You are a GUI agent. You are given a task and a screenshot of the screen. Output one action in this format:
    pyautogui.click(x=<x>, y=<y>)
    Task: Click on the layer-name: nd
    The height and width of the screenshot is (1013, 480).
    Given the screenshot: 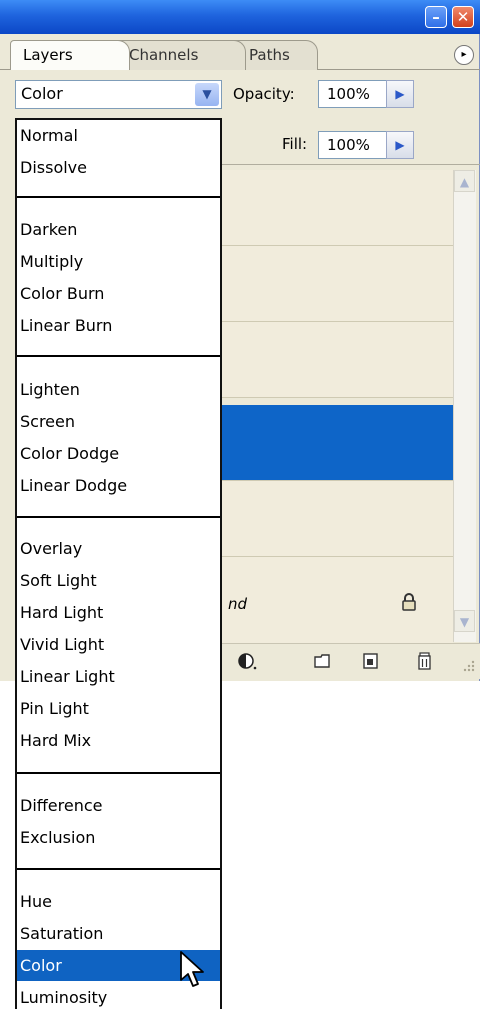 What is the action you would take?
    pyautogui.click(x=238, y=604)
    